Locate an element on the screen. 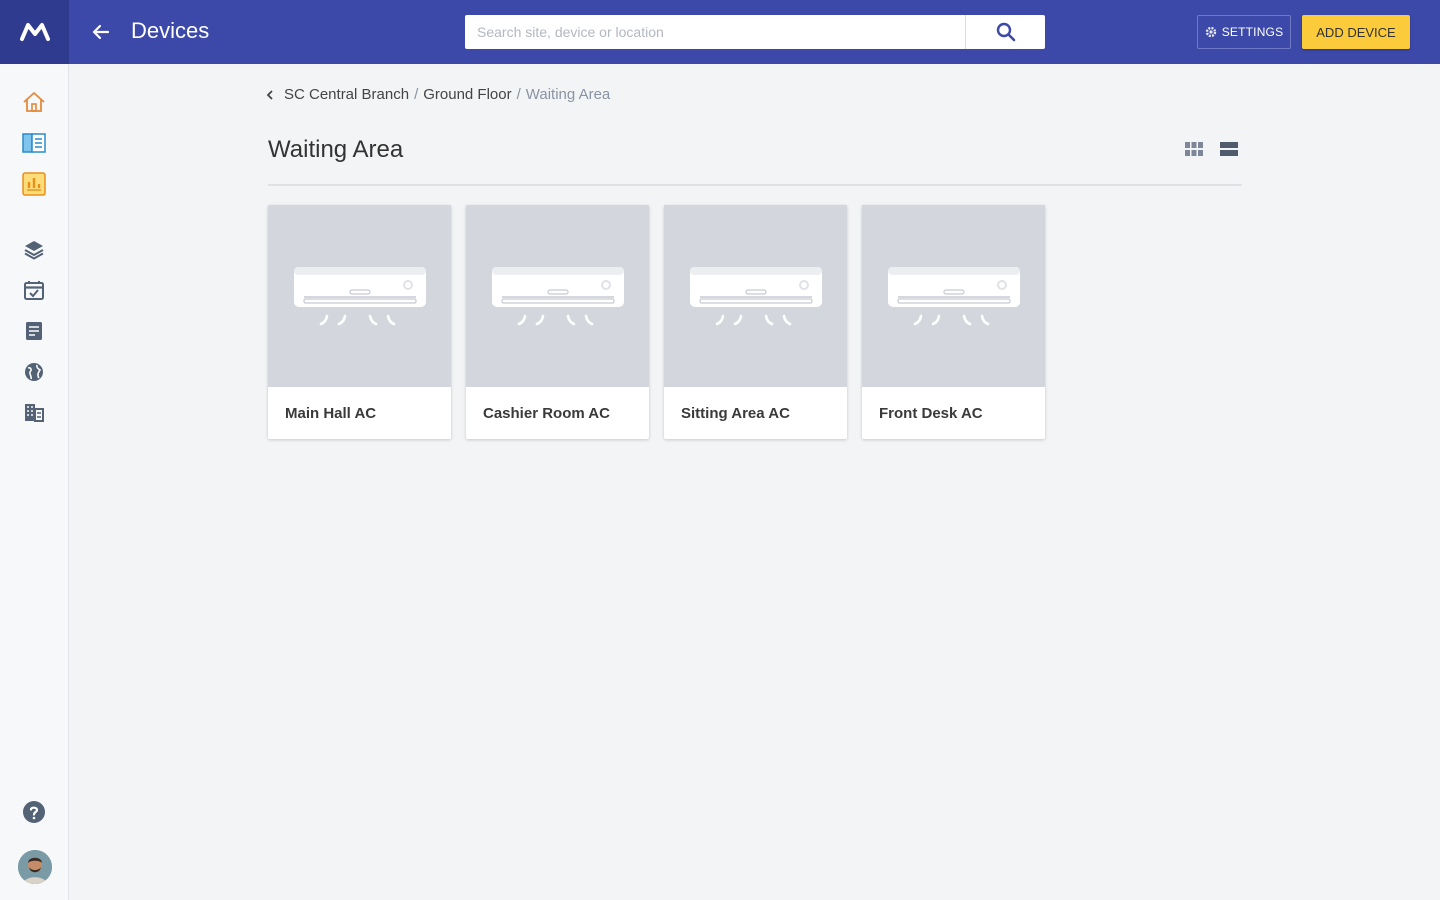 This screenshot has width=1440, height=900. search-button is located at coordinates (1005, 32).